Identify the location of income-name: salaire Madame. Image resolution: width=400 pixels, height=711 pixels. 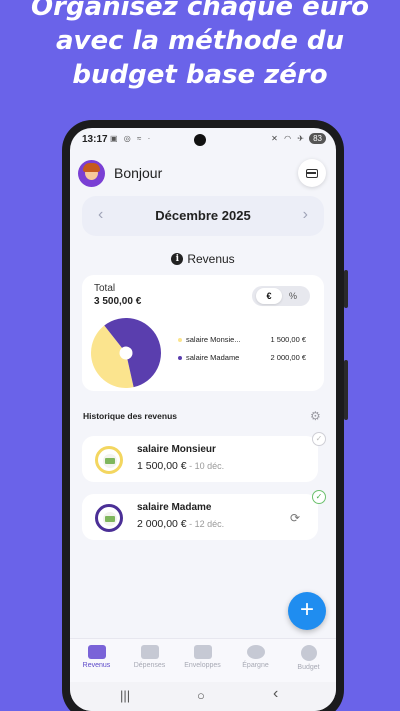
(174, 507).